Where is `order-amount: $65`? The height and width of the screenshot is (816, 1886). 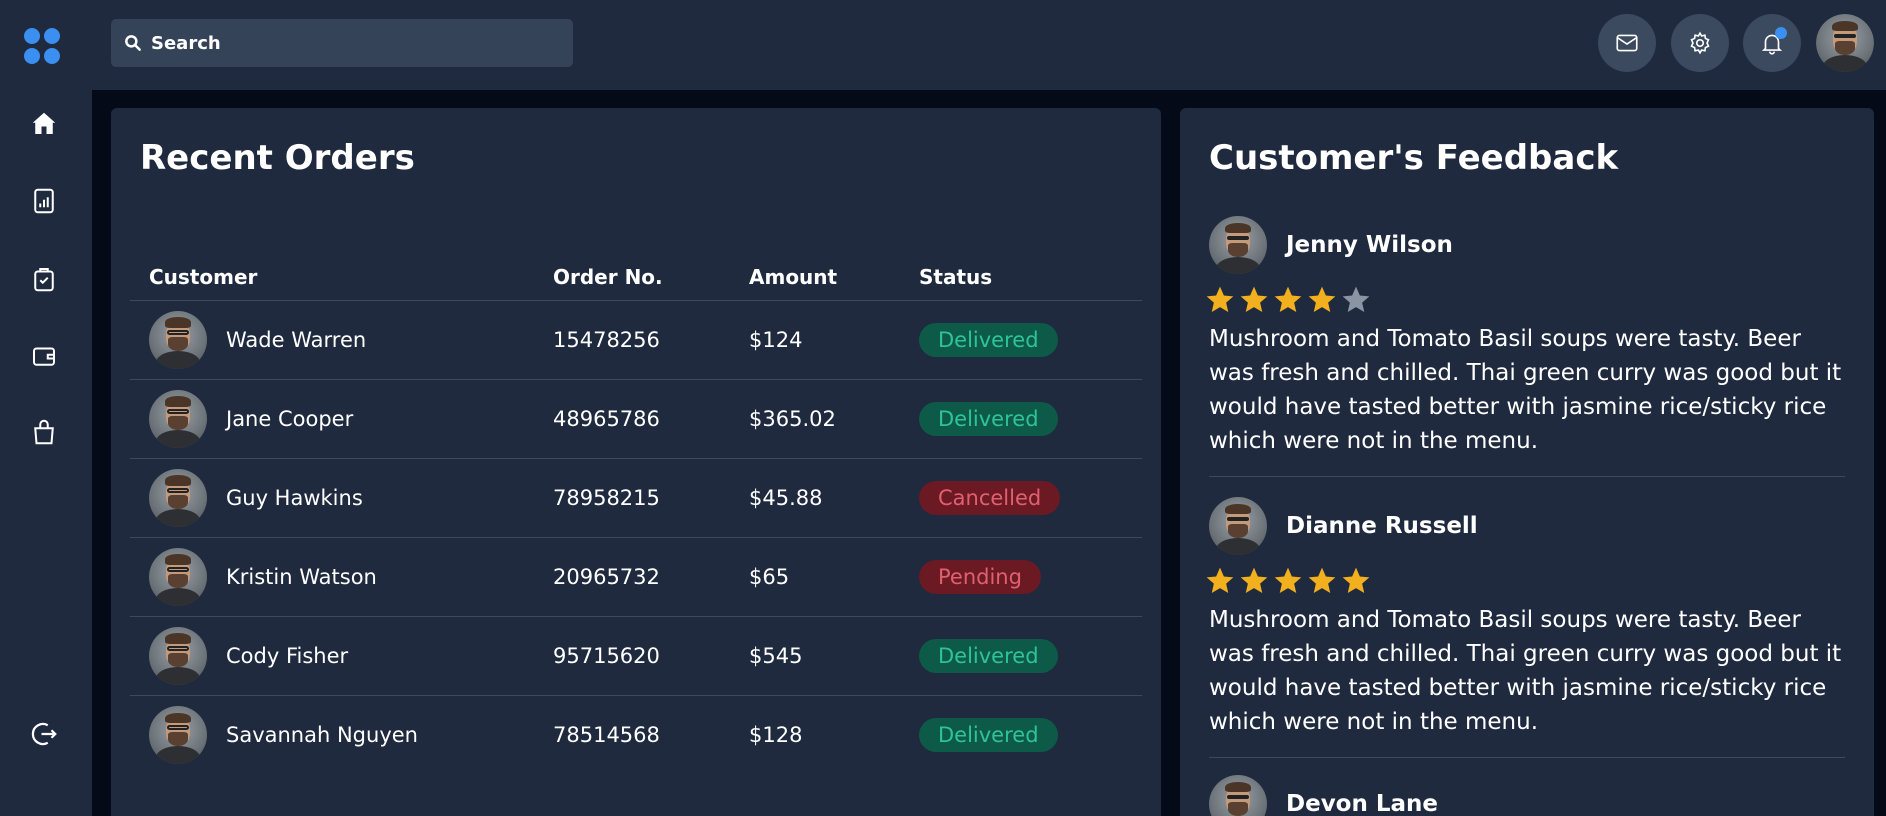
order-amount: $65 is located at coordinates (815, 577).